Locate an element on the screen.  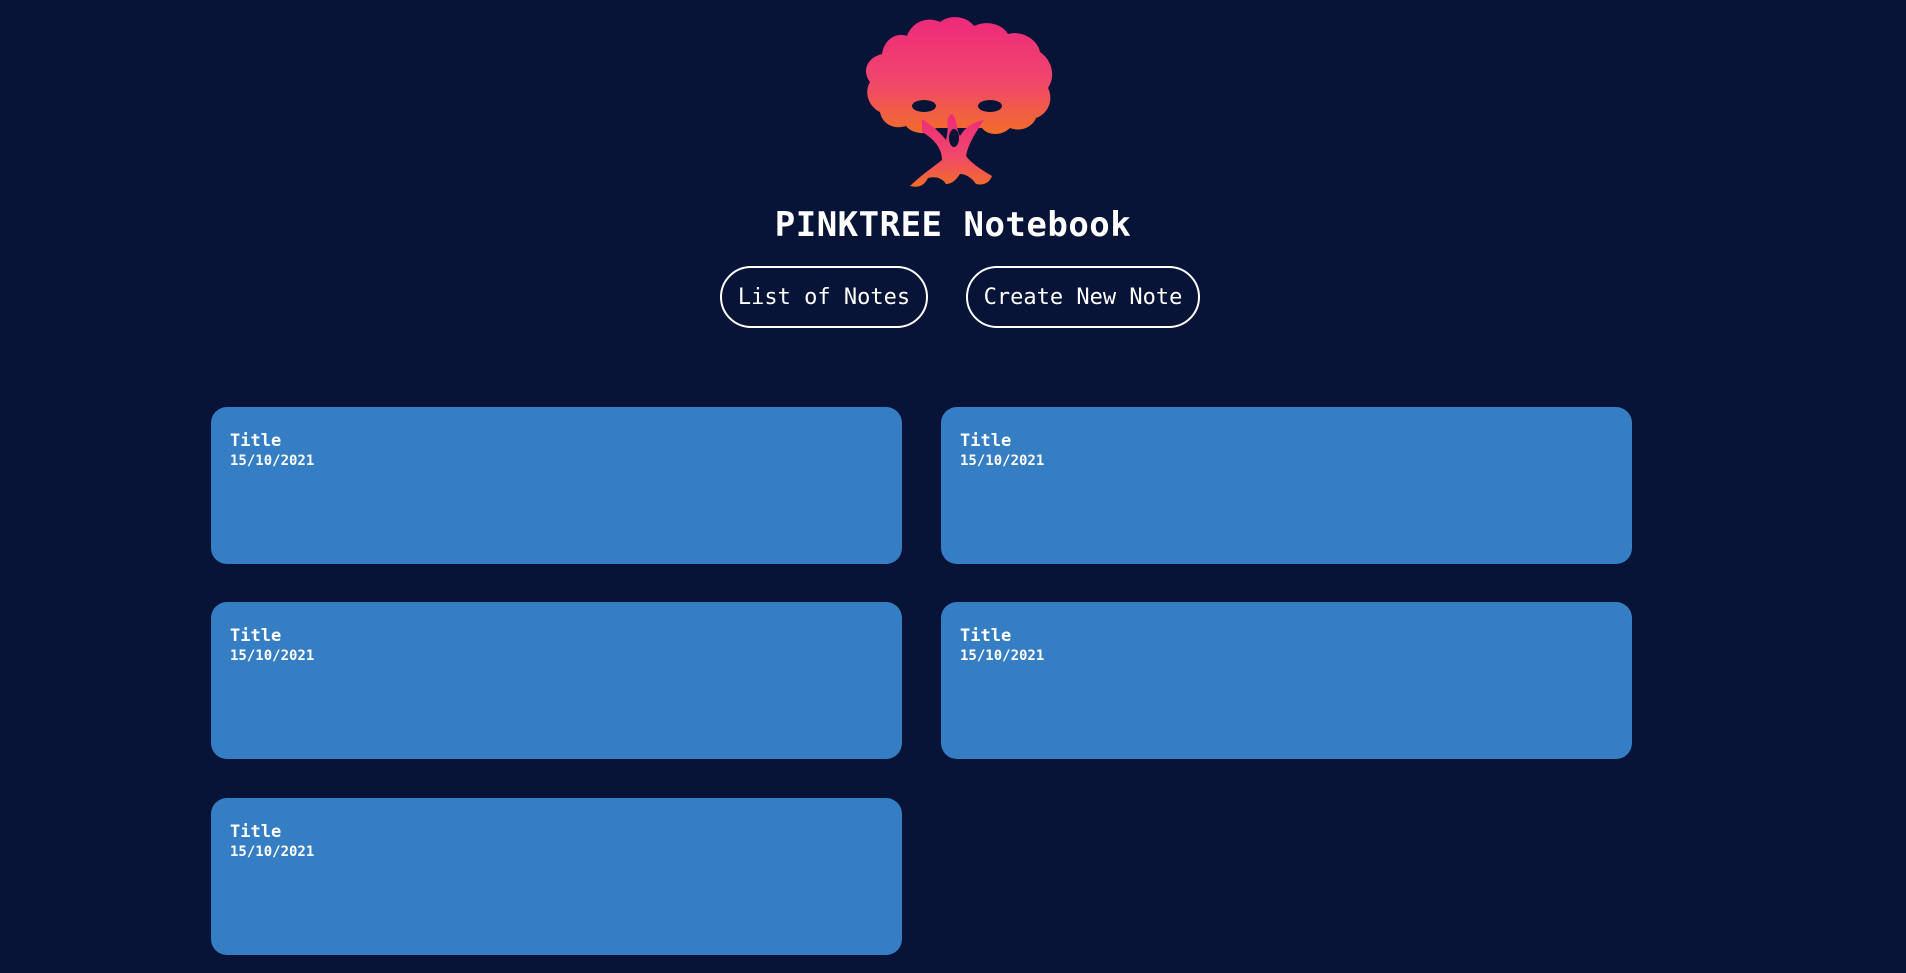
page-title: PINKTREE Notebook is located at coordinates (953, 225).